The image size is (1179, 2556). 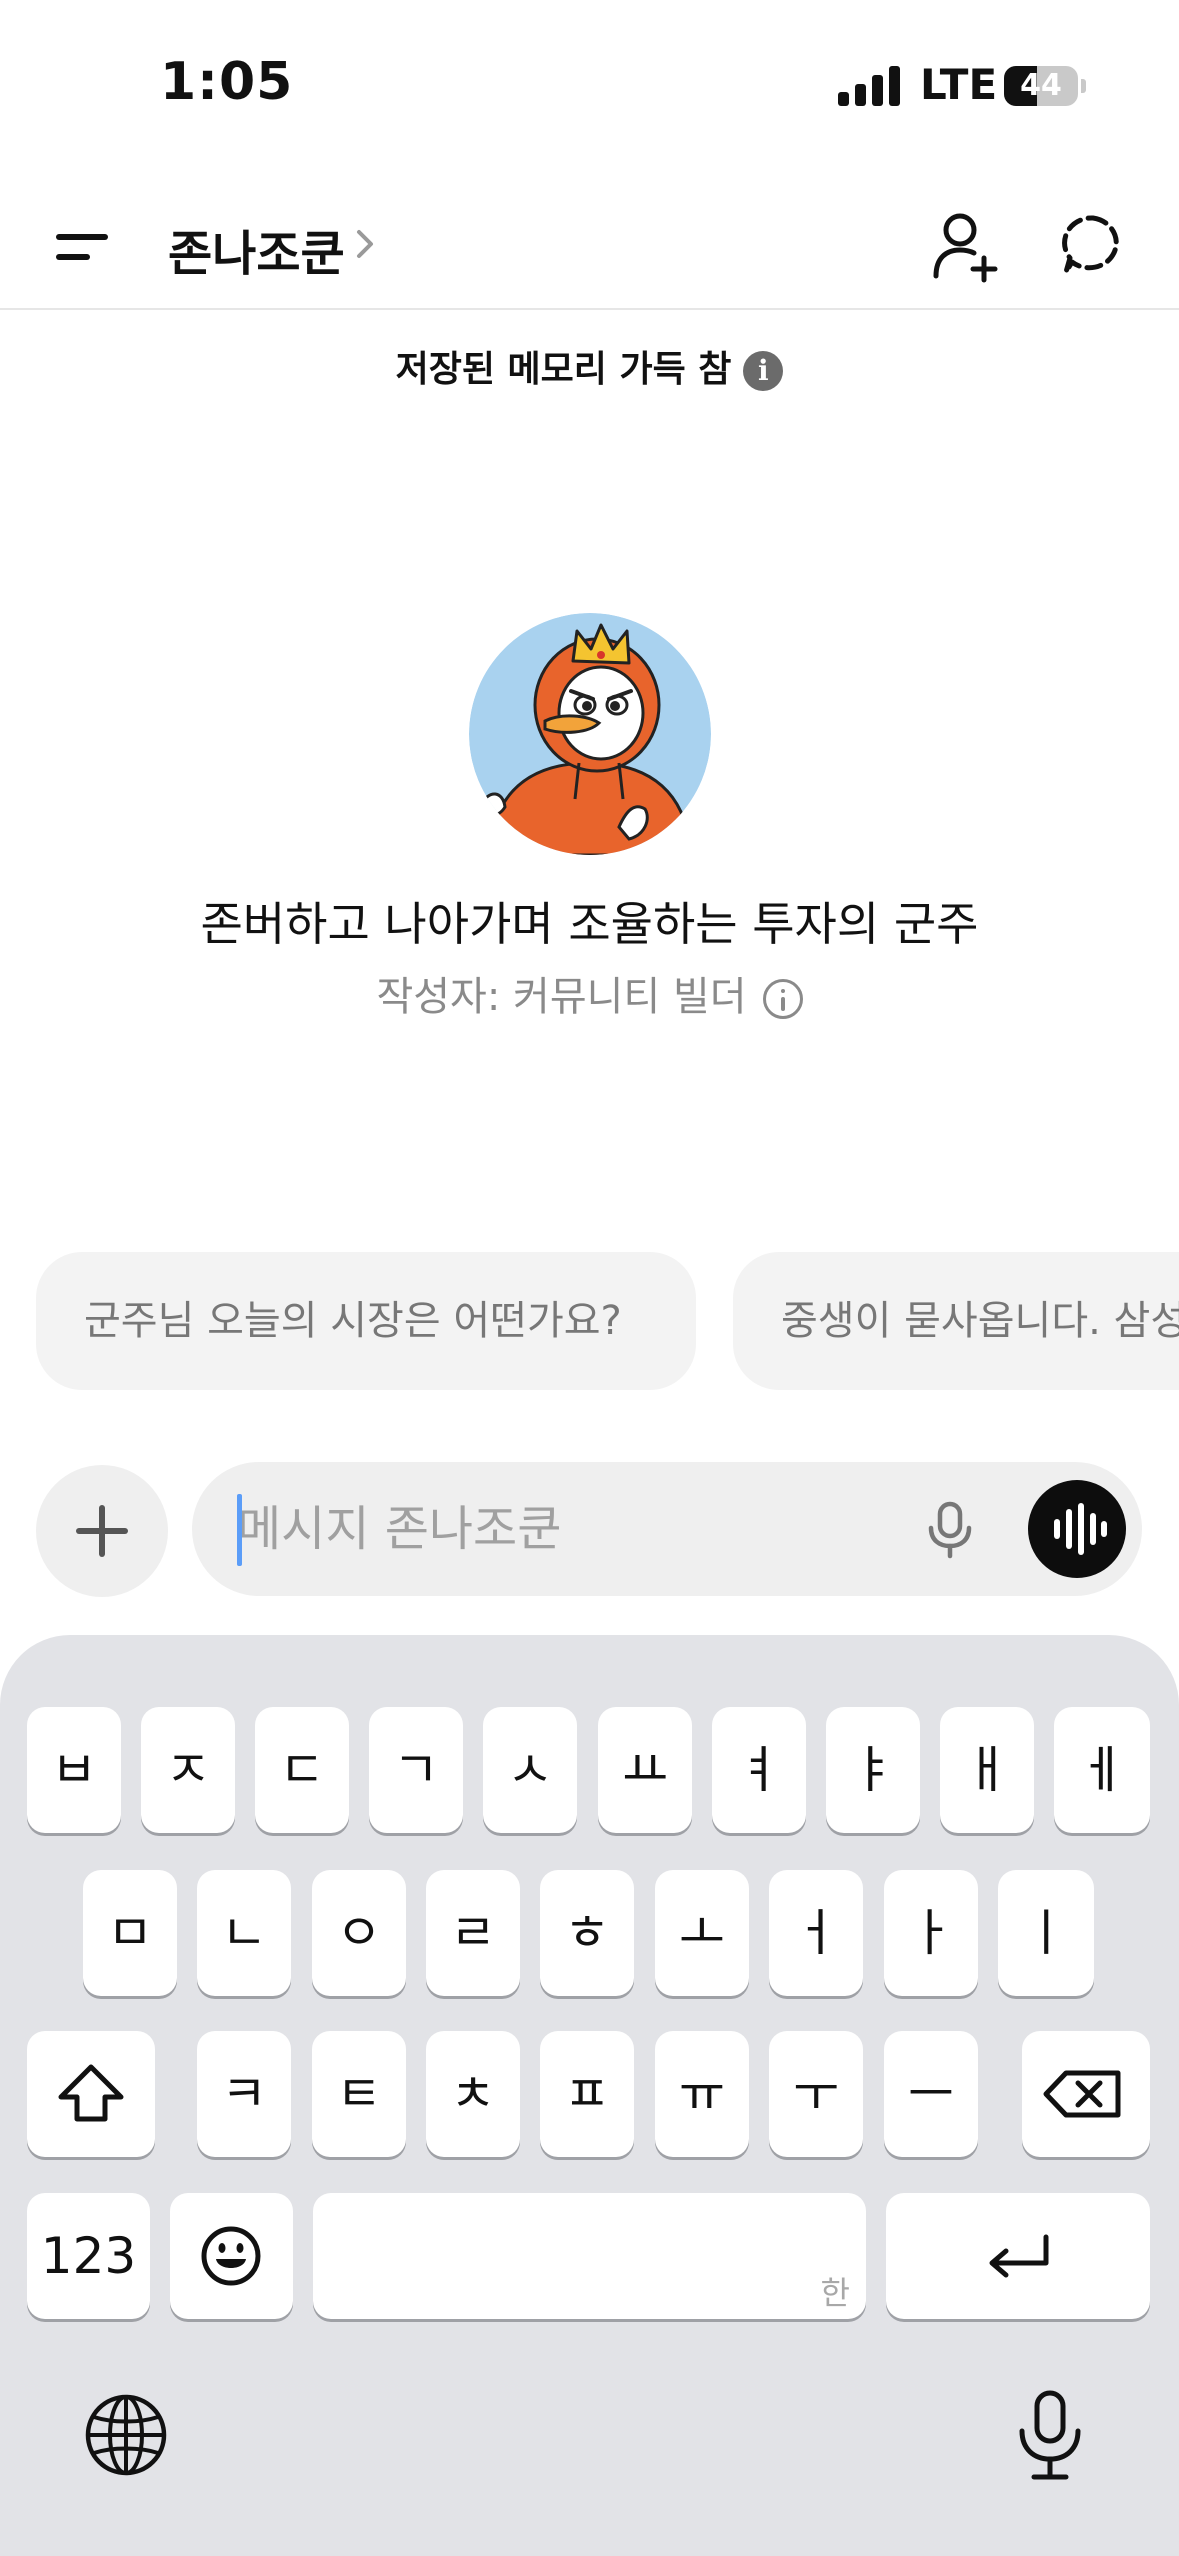 I want to click on info-circle-icon, so click(x=782, y=999).